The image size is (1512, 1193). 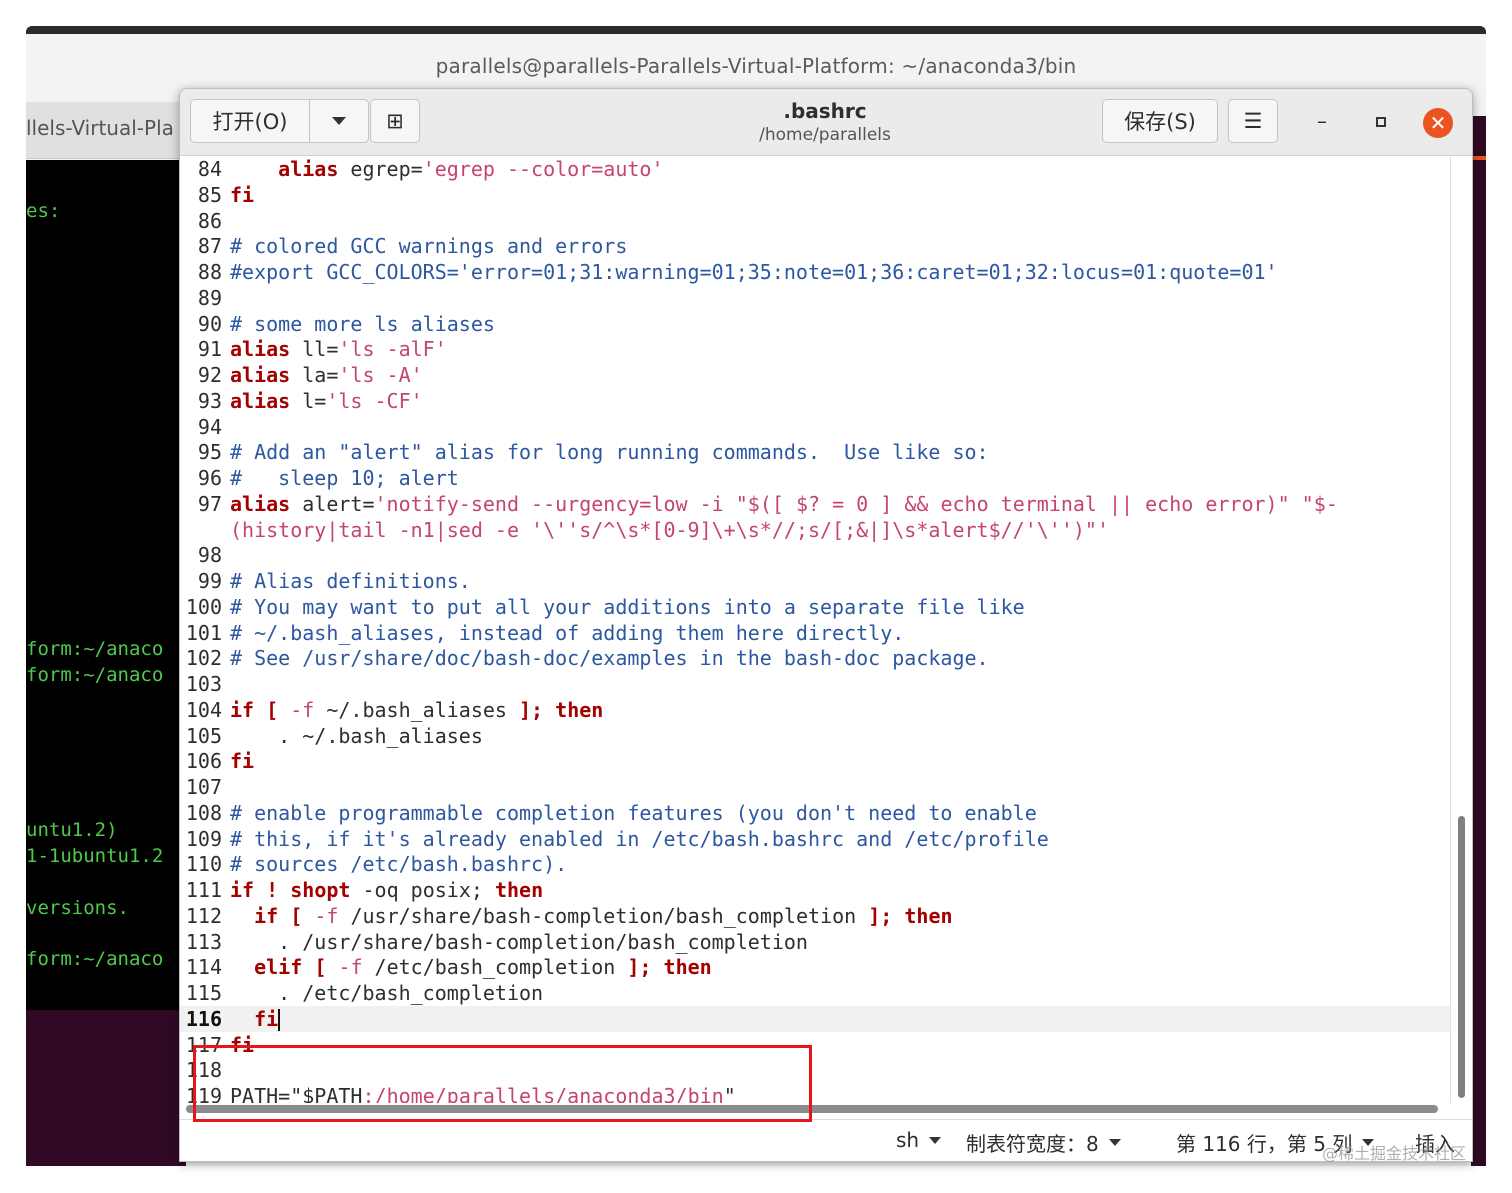 I want to click on code-text: . ~/.bash_aliases, so click(x=356, y=736).